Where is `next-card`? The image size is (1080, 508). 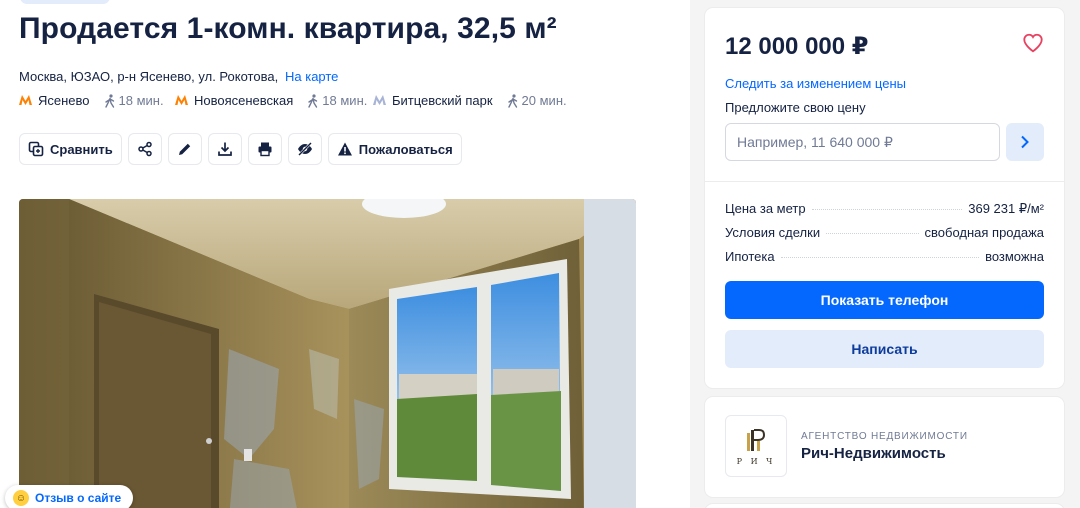 next-card is located at coordinates (884, 506).